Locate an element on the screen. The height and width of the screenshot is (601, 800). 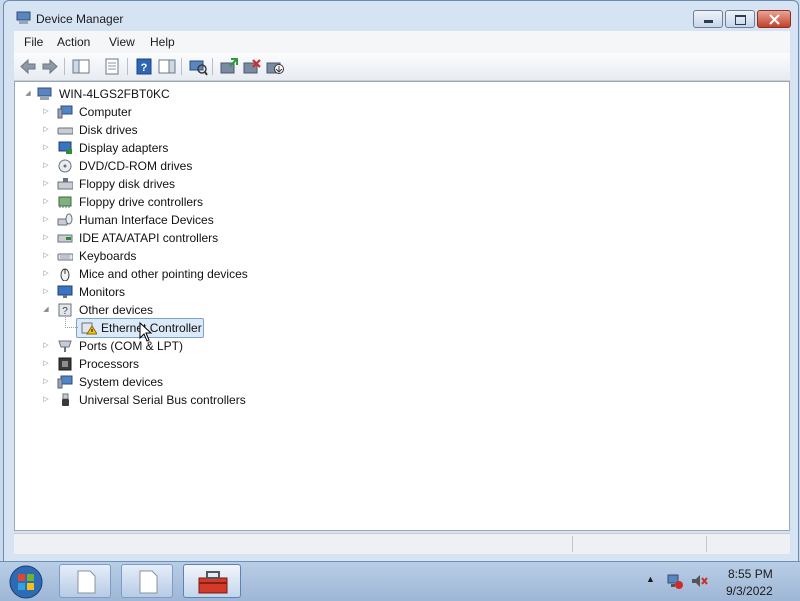
close-icon is located at coordinates (774, 19).